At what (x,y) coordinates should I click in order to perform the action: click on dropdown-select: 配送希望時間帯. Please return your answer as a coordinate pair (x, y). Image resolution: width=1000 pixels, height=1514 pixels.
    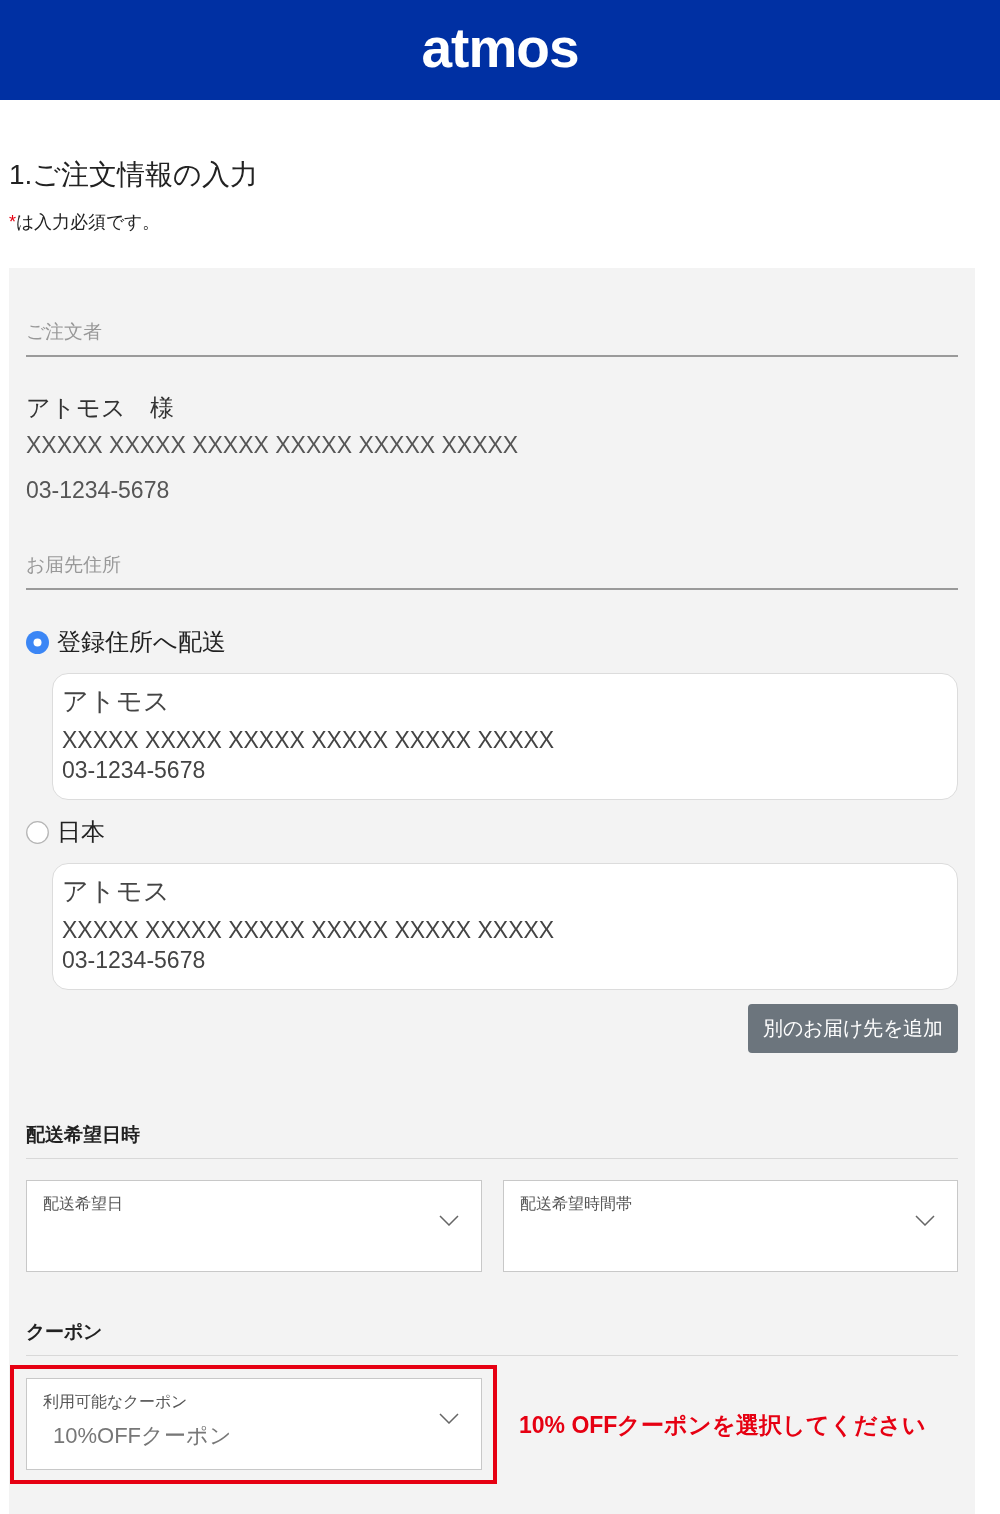
    Looking at the image, I should click on (730, 1226).